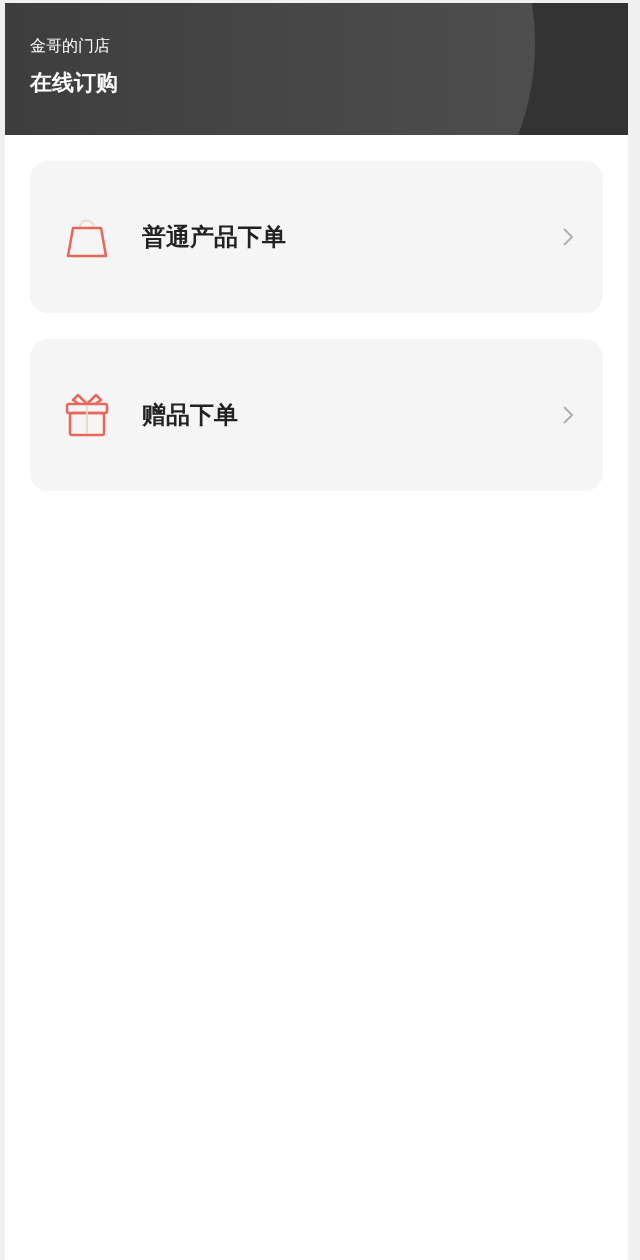 The width and height of the screenshot is (640, 1260). Describe the element at coordinates (316, 415) in the screenshot. I see `menu-item: 赠品下单` at that location.